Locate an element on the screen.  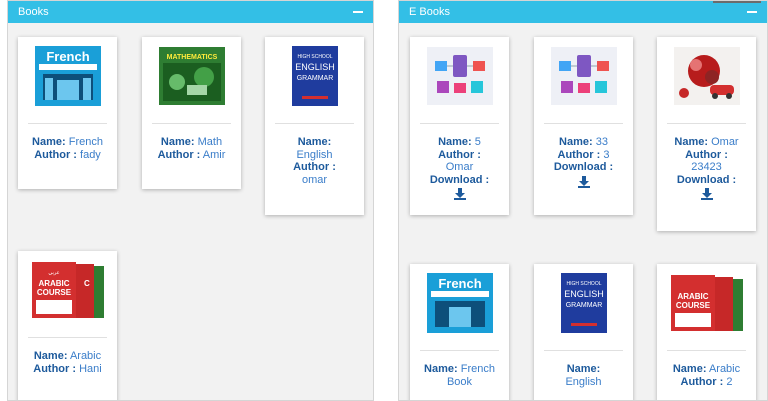
ebook-card: Name: Omar Author :23423 Download : is located at coordinates (706, 134).